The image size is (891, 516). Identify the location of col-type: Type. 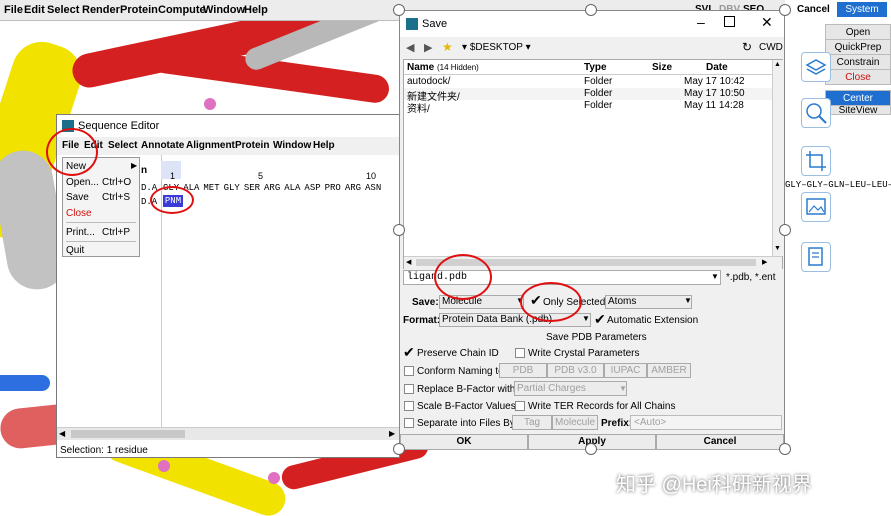
(595, 67).